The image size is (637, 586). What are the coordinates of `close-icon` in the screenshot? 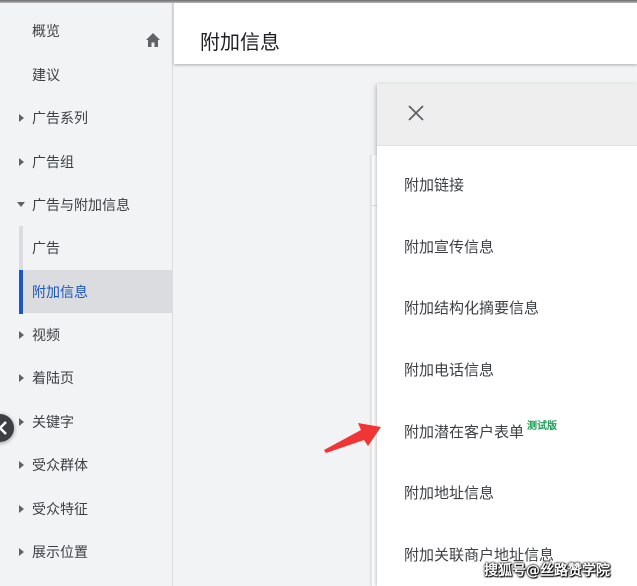 It's located at (416, 113).